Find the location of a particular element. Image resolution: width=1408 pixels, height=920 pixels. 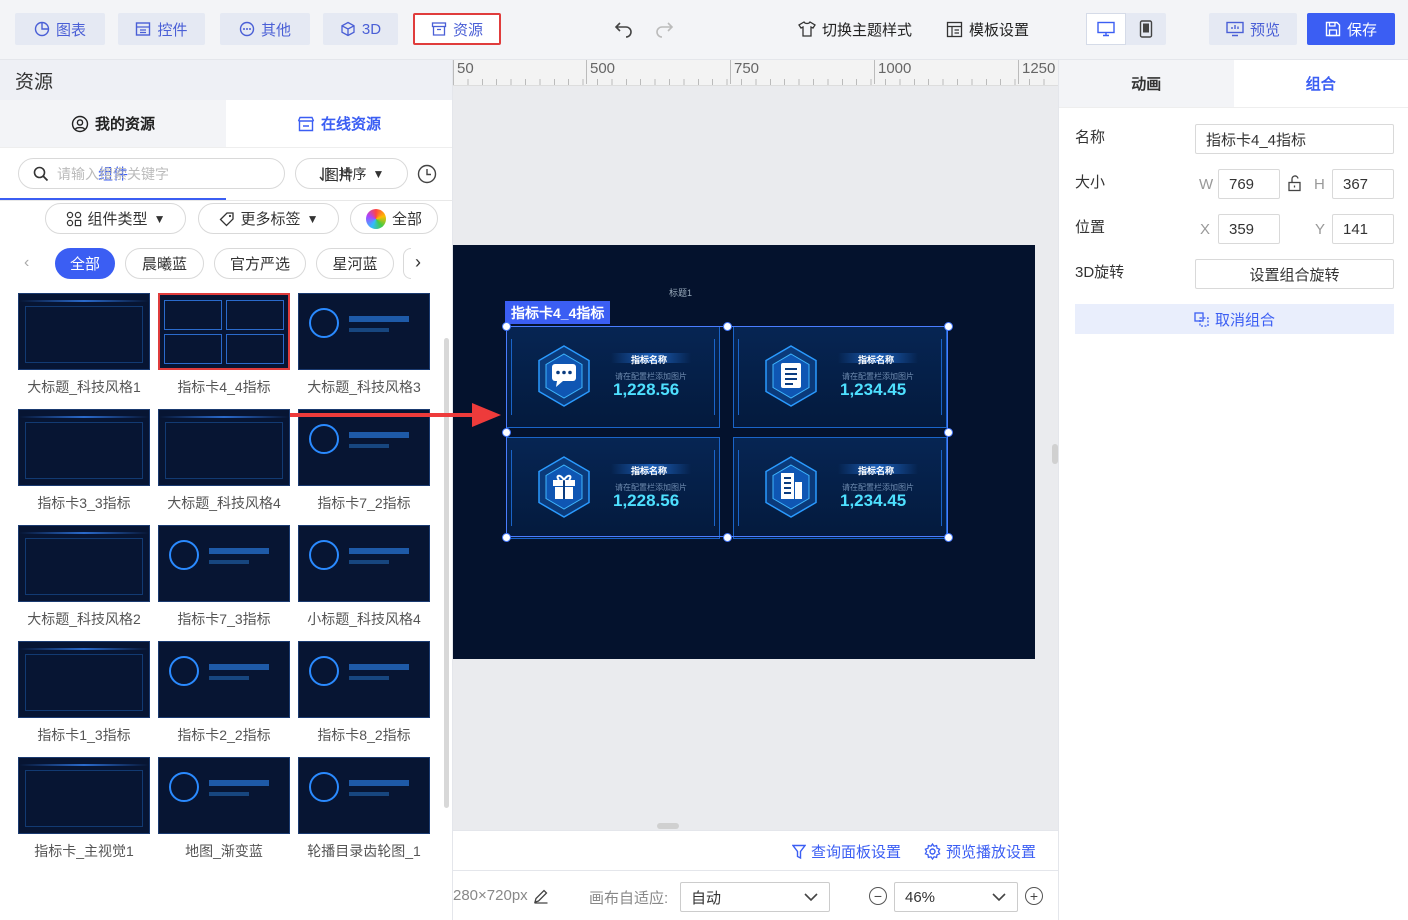

sort-dropdown: 排序 ▼ is located at coordinates (351, 173).